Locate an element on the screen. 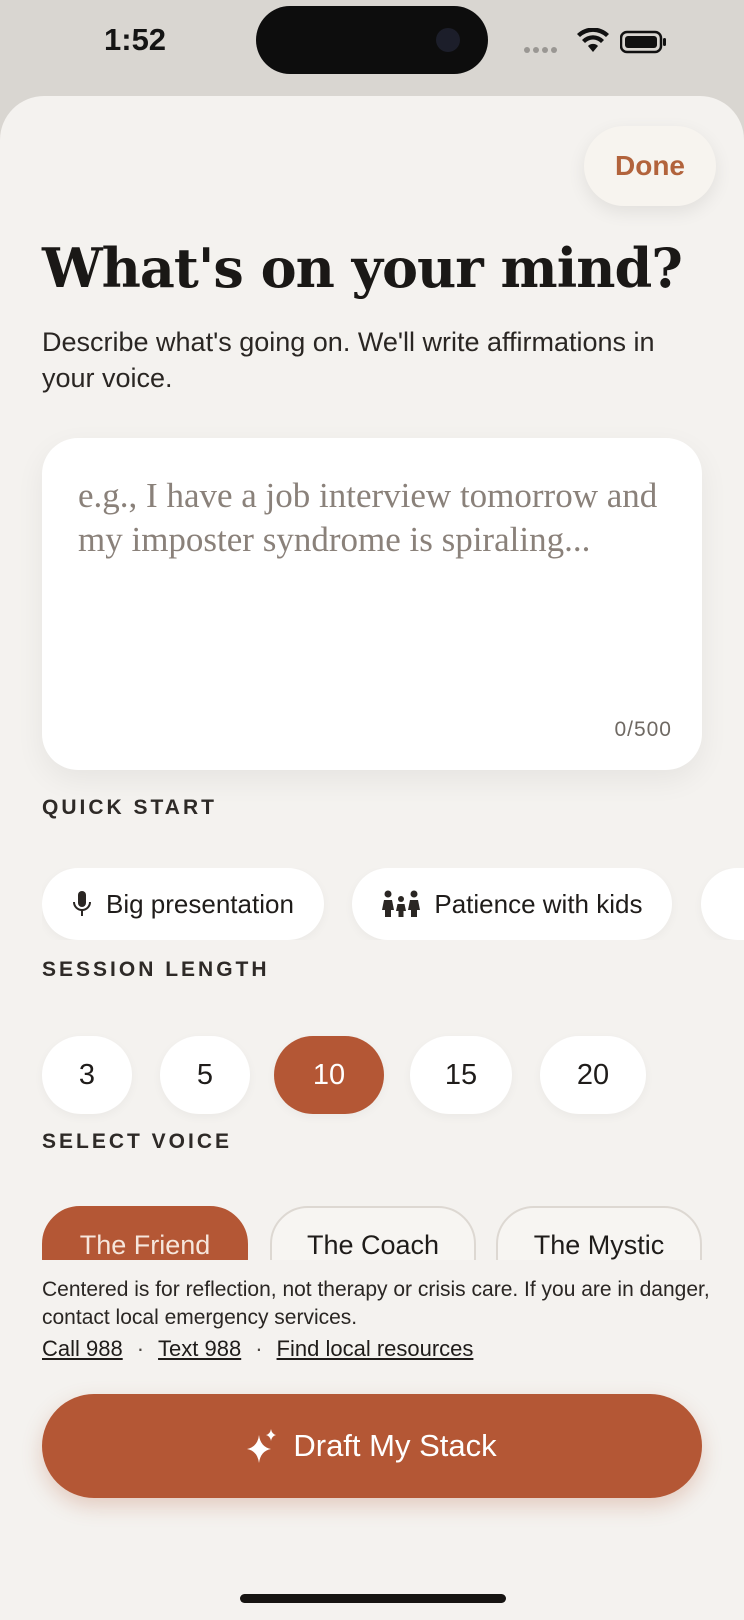  chip-label: Big presentation is located at coordinates (200, 903).